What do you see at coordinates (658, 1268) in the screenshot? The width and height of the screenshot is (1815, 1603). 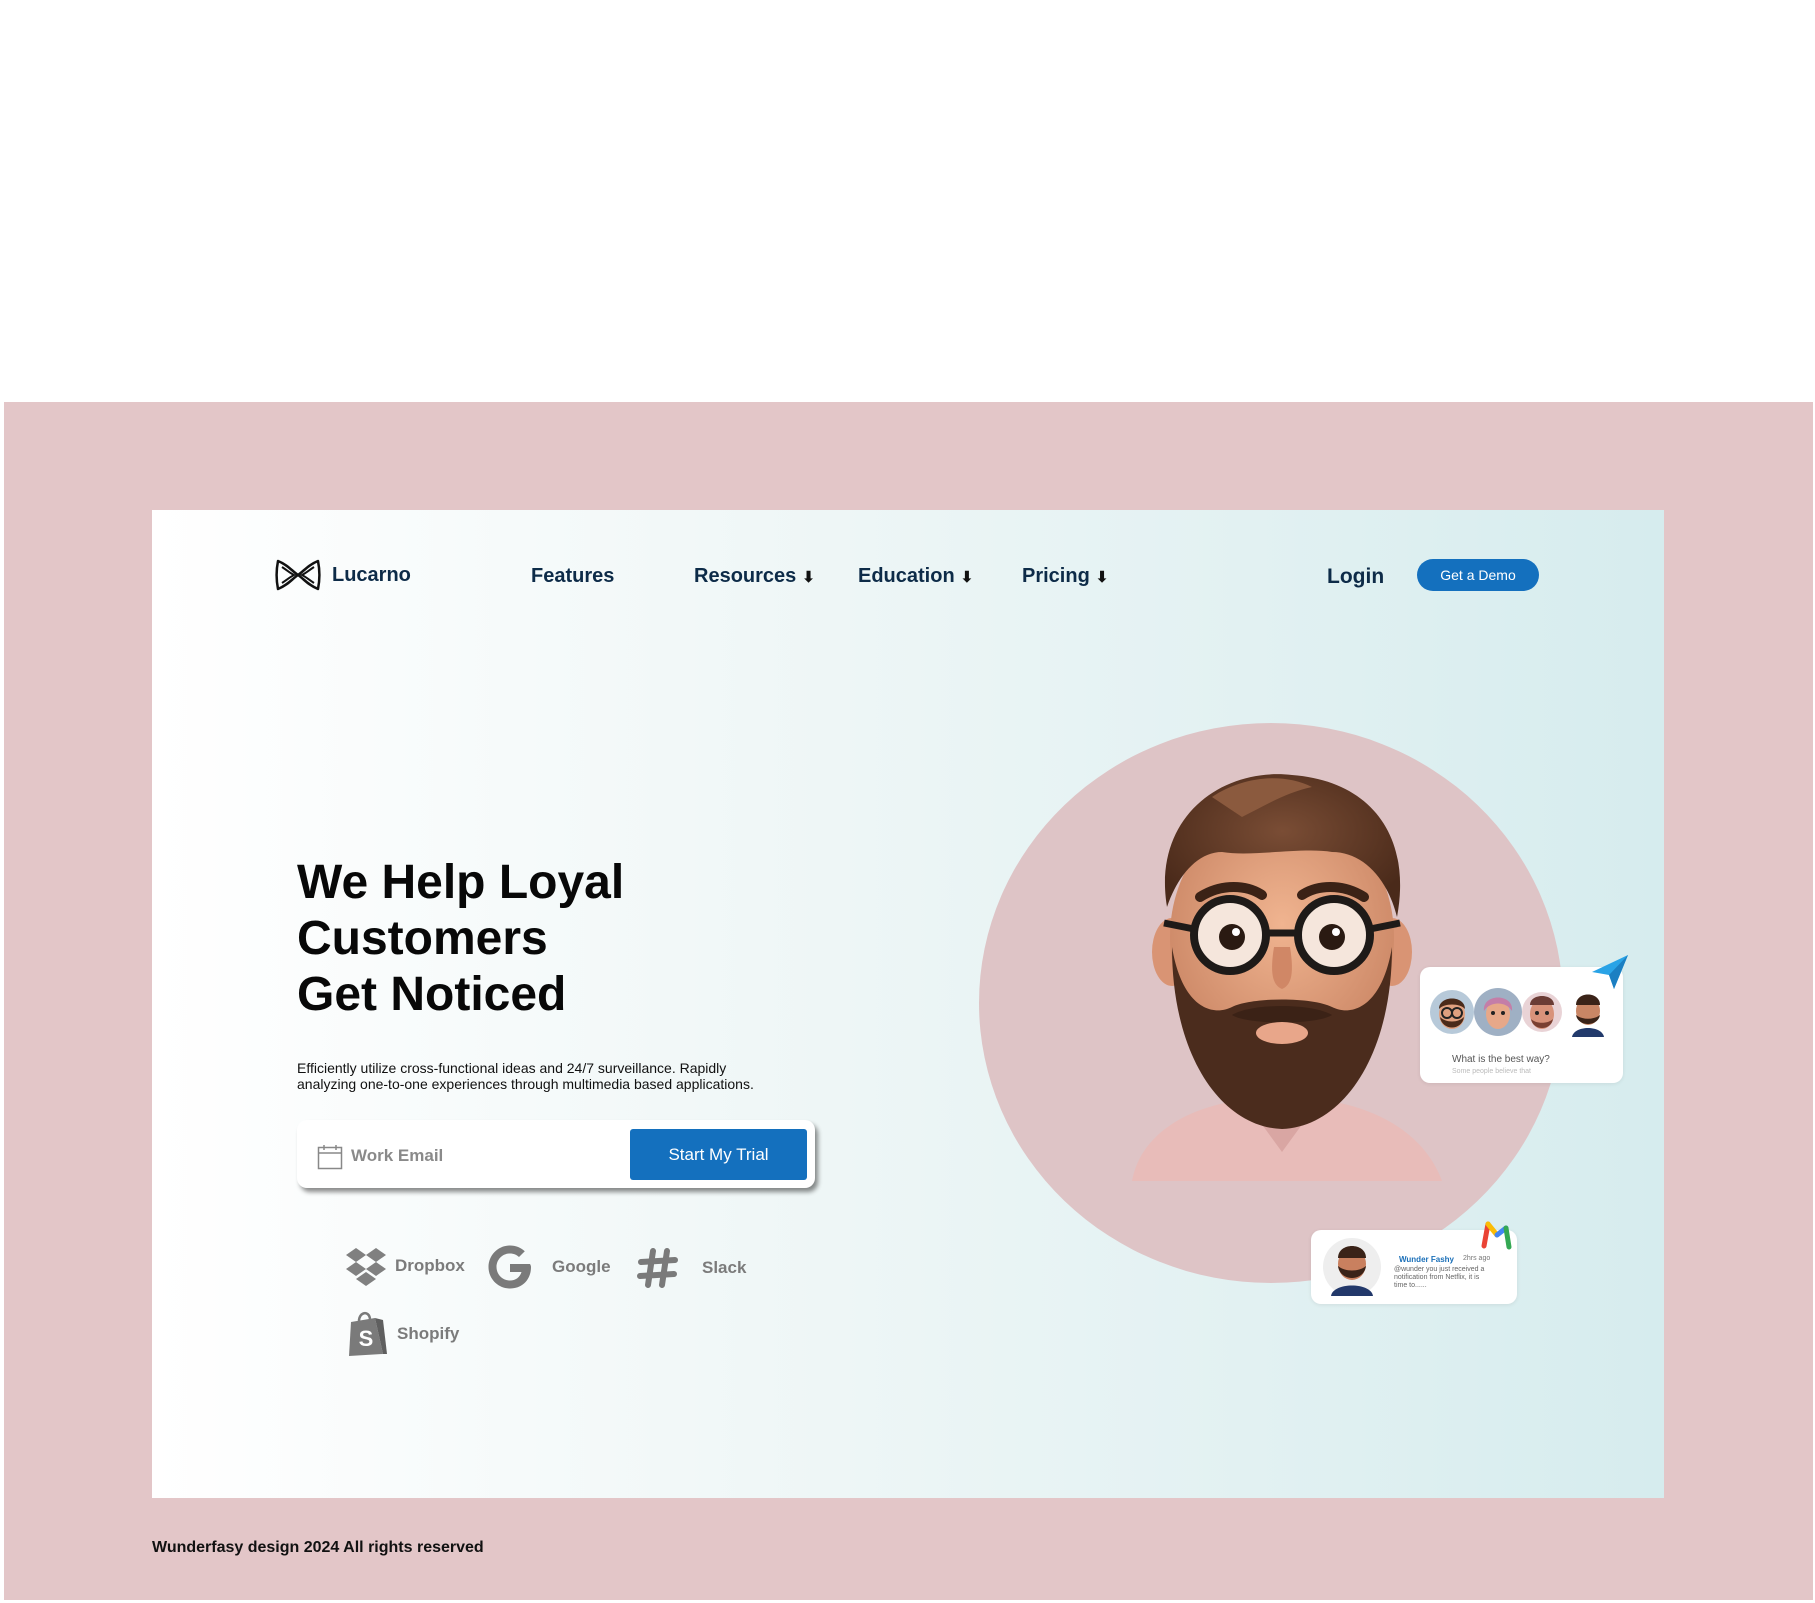 I see `slack-icon` at bounding box center [658, 1268].